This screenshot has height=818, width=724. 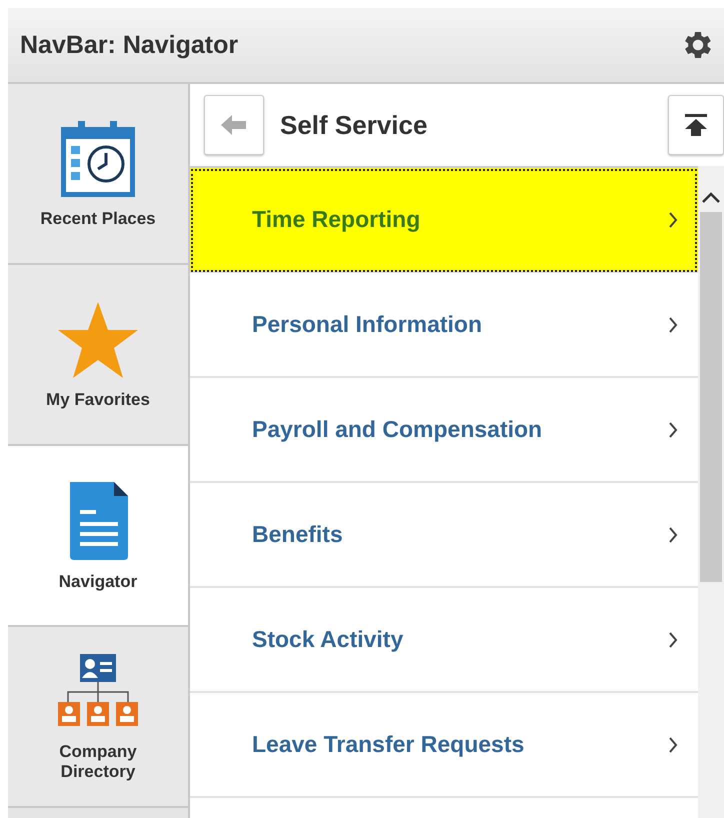 I want to click on menu-item-label: Payroll and Compensation, so click(x=397, y=429).